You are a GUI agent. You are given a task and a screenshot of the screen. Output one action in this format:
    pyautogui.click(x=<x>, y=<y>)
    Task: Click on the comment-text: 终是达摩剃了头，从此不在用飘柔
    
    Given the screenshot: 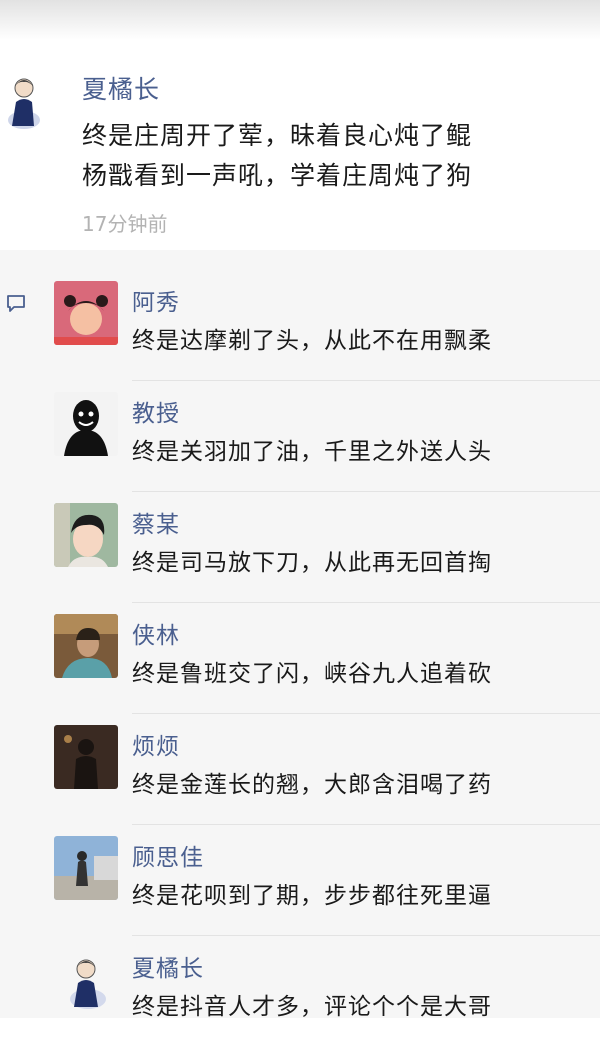 What is the action you would take?
    pyautogui.click(x=312, y=341)
    